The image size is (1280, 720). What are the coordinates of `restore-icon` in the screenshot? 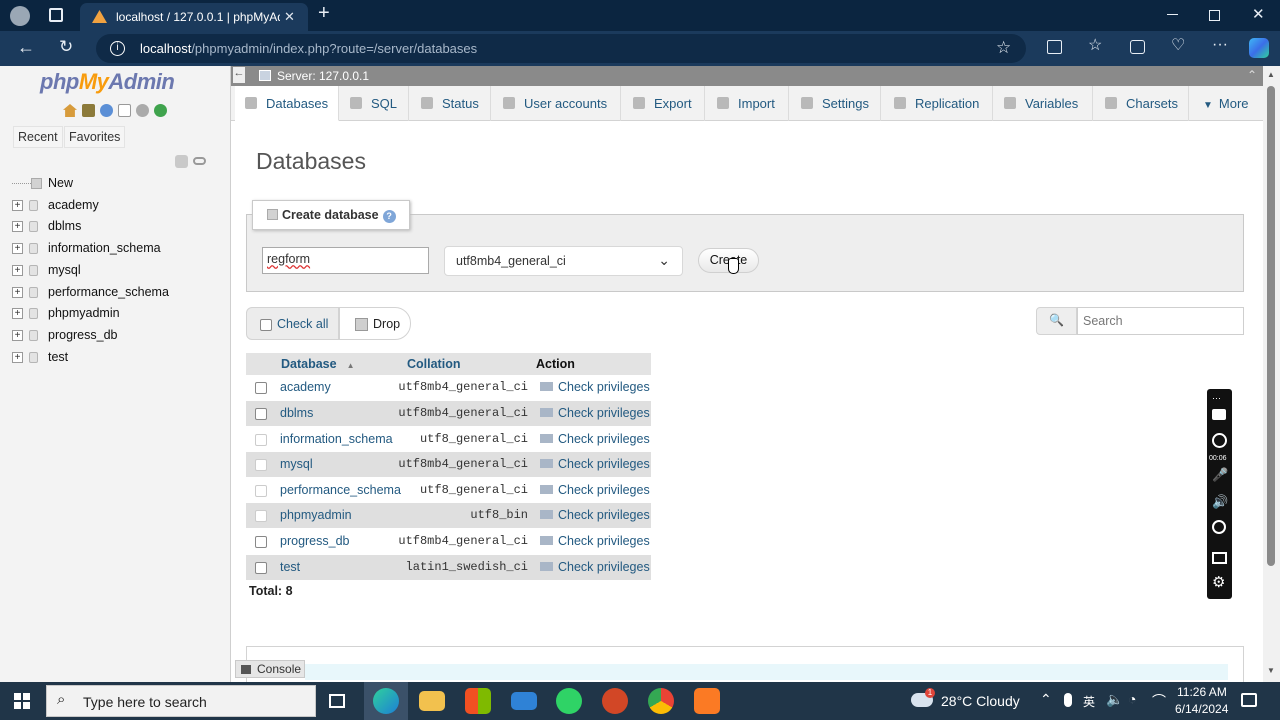 It's located at (1214, 15).